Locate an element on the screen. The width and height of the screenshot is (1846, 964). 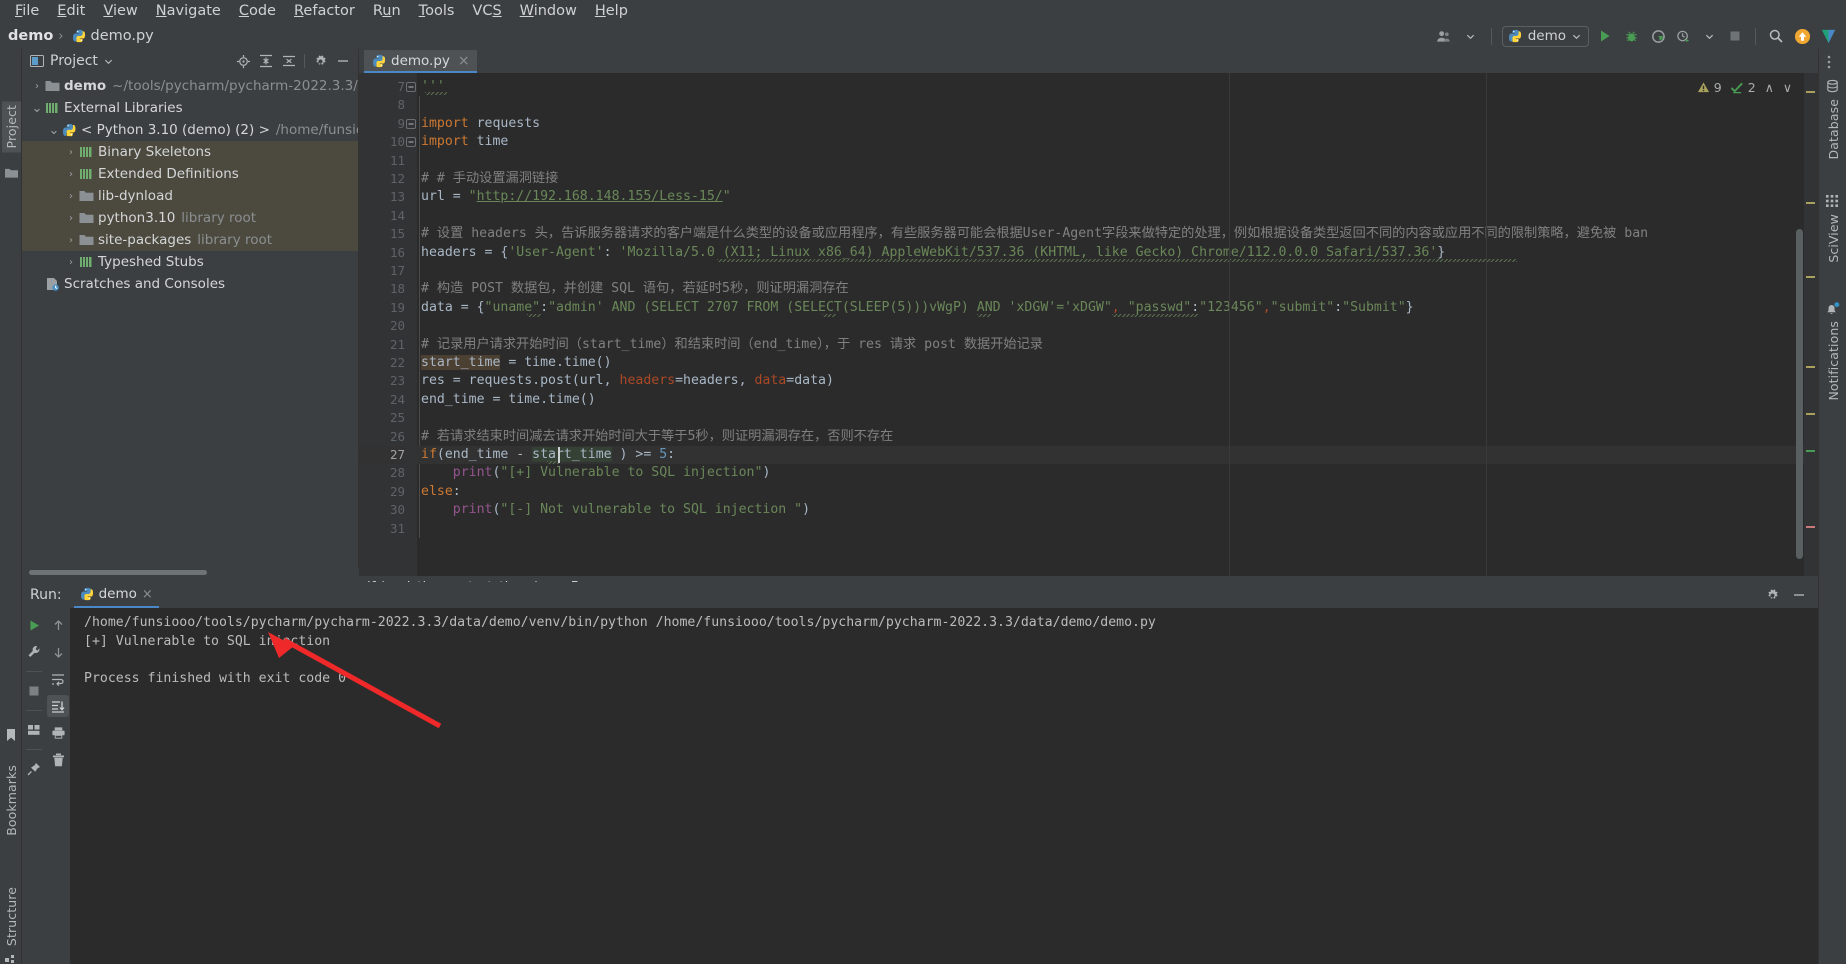
tree-row: ⌄ External Libraries is located at coordinates (190, 108).